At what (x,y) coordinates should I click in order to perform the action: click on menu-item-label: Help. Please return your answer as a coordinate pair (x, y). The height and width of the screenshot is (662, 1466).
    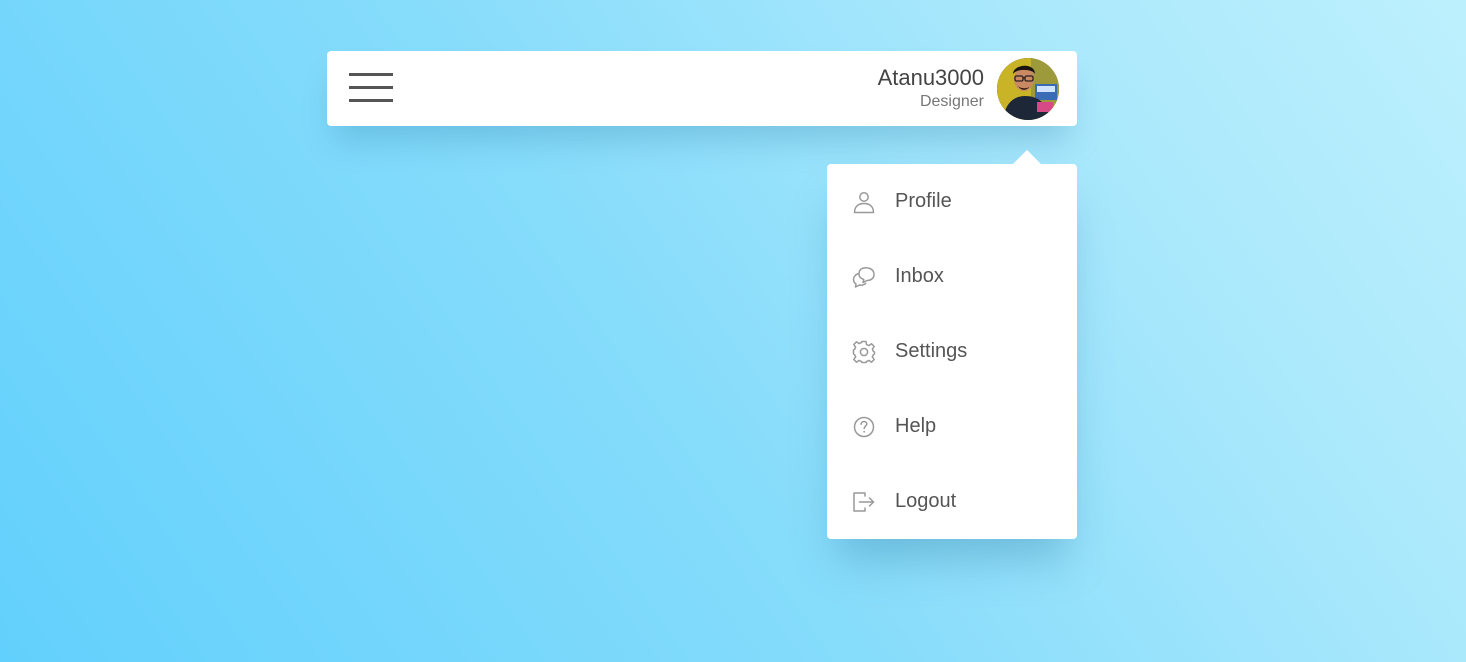
    Looking at the image, I should click on (916, 426).